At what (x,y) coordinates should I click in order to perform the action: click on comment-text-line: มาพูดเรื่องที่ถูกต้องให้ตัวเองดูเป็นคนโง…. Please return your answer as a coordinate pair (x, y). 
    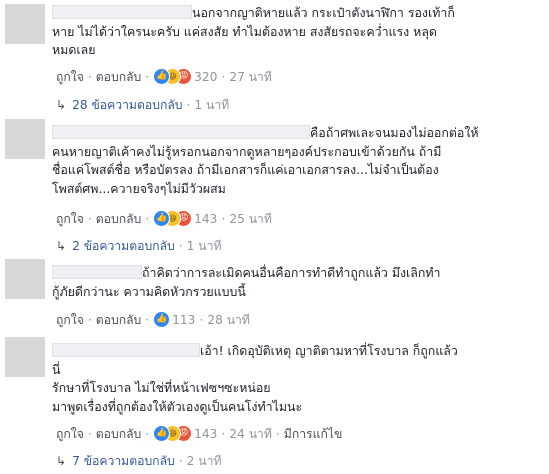
    Looking at the image, I should click on (177, 406).